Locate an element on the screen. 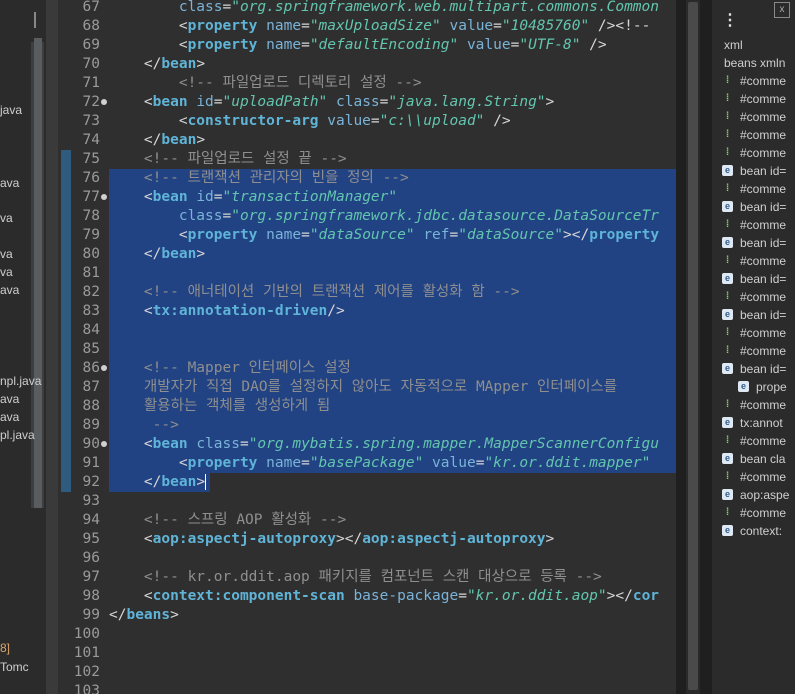  code-token: "dataSource" is located at coordinates (362, 235).